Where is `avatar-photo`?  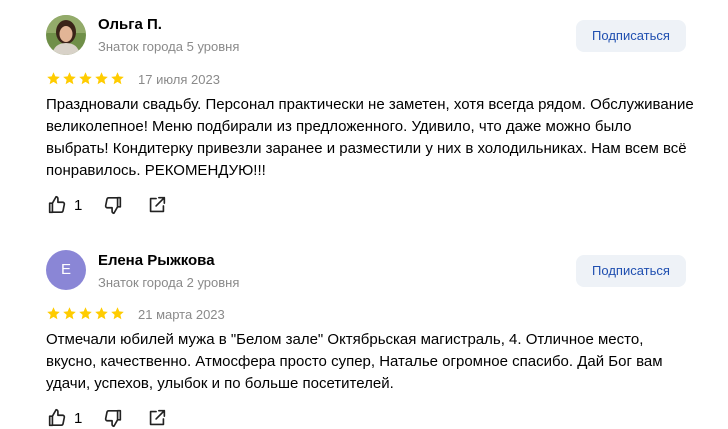 avatar-photo is located at coordinates (66, 35).